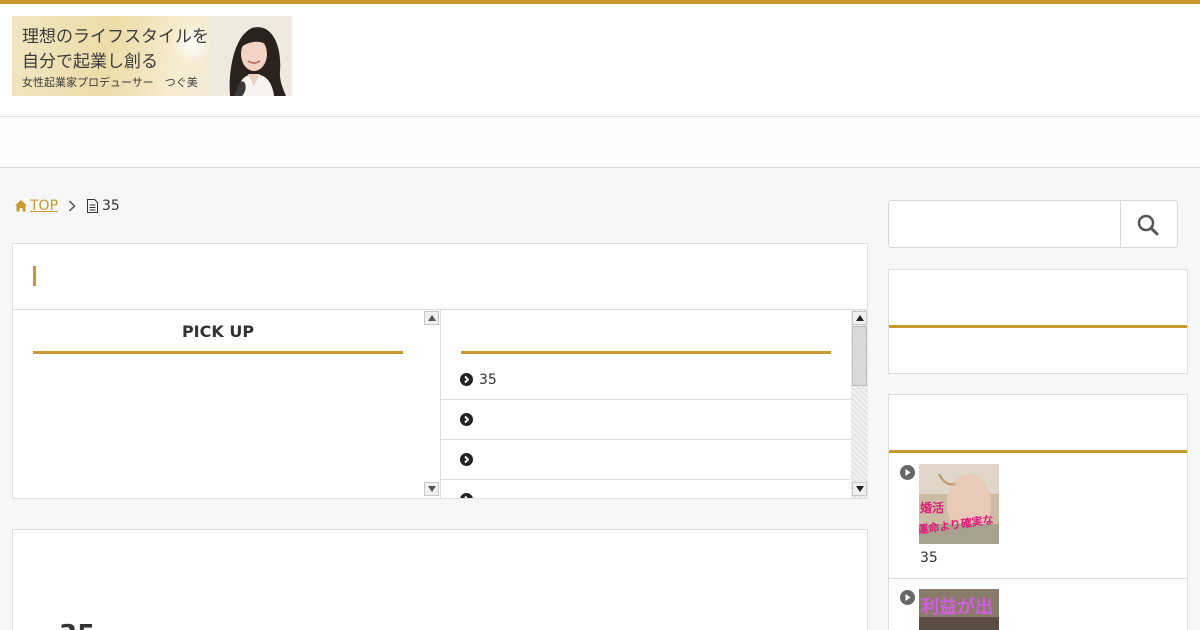 Image resolution: width=1200 pixels, height=630 pixels. Describe the element at coordinates (957, 607) in the screenshot. I see `svg-text: 利益が出` at that location.